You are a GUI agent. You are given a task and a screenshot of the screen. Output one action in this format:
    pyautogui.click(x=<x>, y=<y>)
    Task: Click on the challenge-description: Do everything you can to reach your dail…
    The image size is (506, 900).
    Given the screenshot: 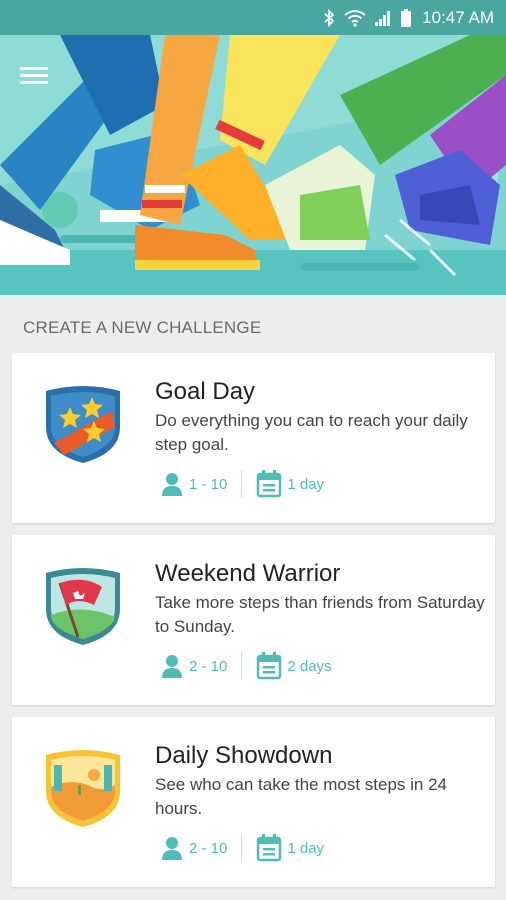 What is the action you would take?
    pyautogui.click(x=311, y=432)
    